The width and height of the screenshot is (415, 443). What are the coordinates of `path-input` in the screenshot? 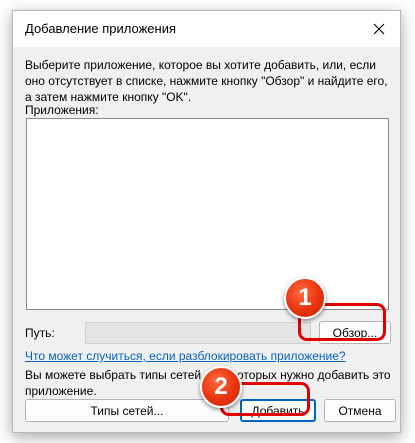 It's located at (198, 333).